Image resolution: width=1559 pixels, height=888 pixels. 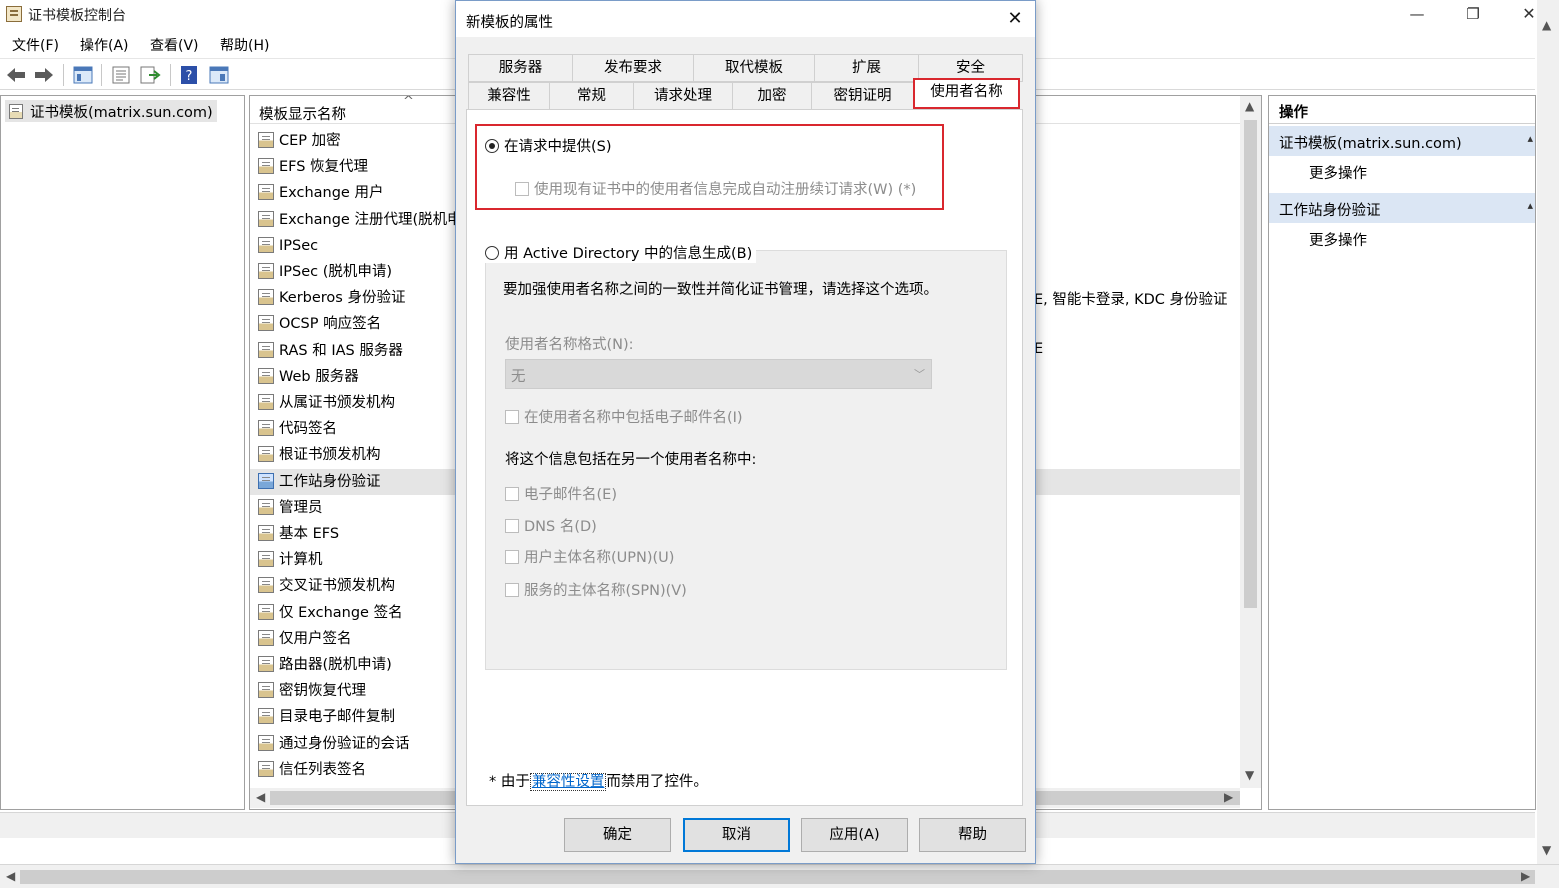 I want to click on back-arrow-icon, so click(x=16, y=75).